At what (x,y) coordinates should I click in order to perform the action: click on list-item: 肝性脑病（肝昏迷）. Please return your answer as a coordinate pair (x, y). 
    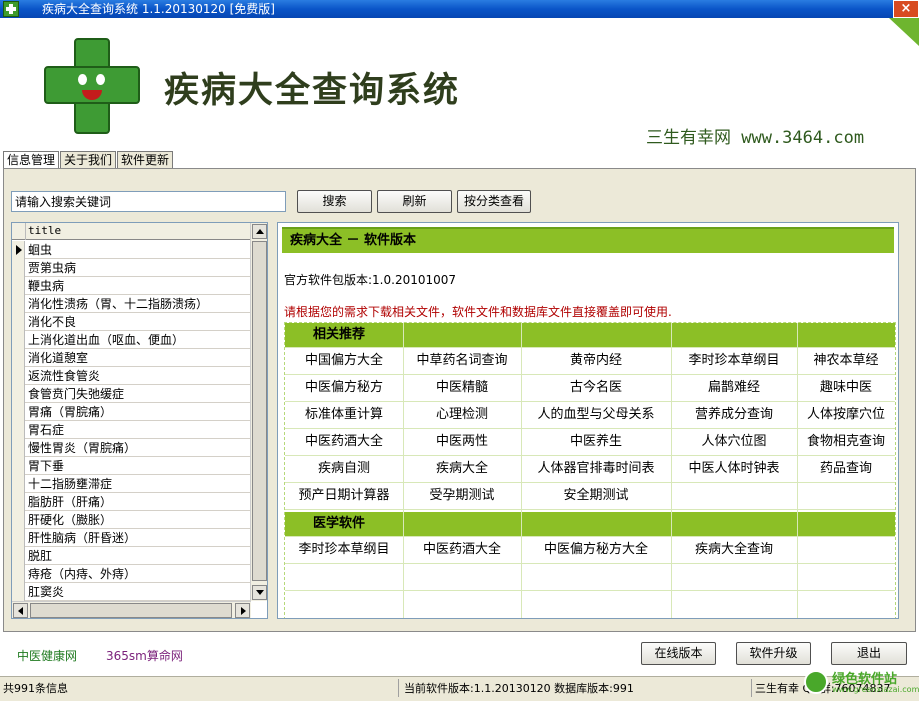
    Looking at the image, I should click on (131, 538).